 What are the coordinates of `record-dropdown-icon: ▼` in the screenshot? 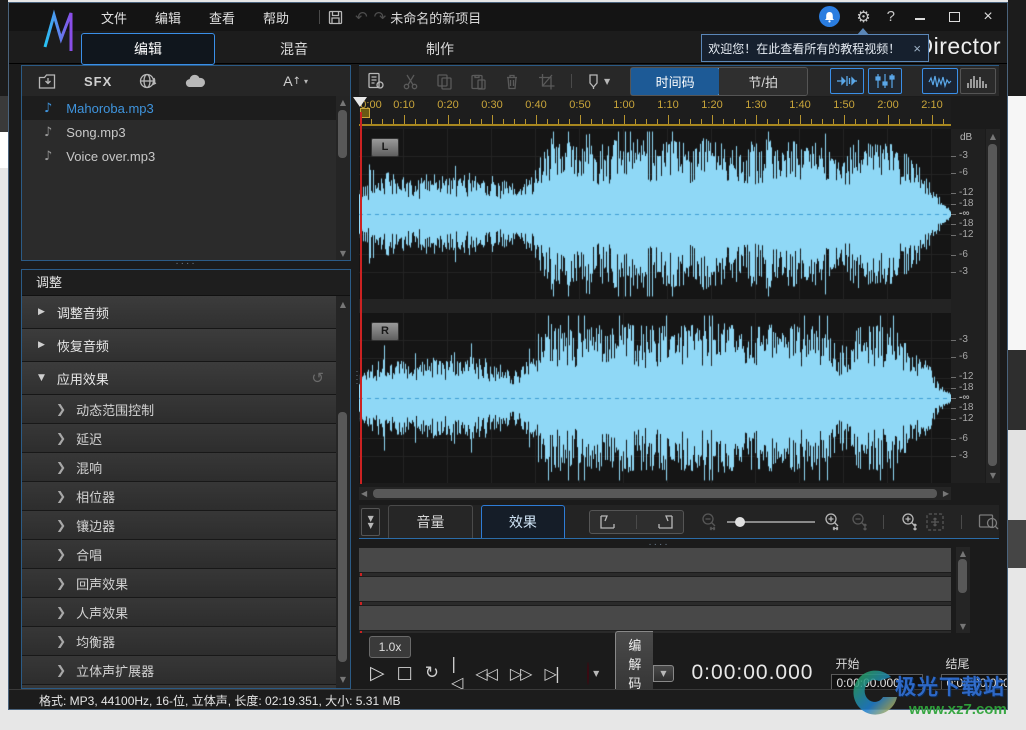 It's located at (596, 673).